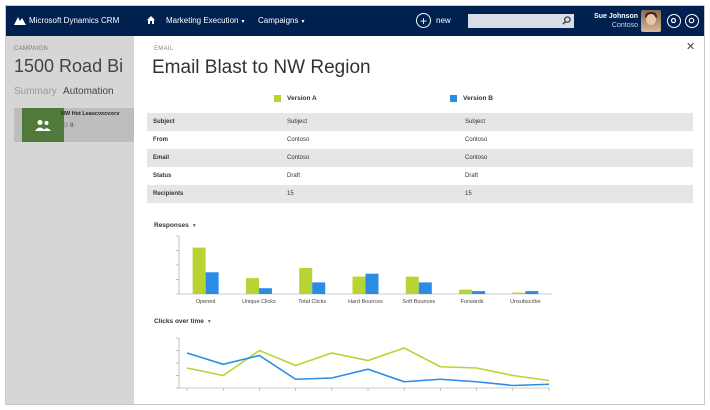 The image size is (710, 410). I want to click on new-label: new, so click(443, 20).